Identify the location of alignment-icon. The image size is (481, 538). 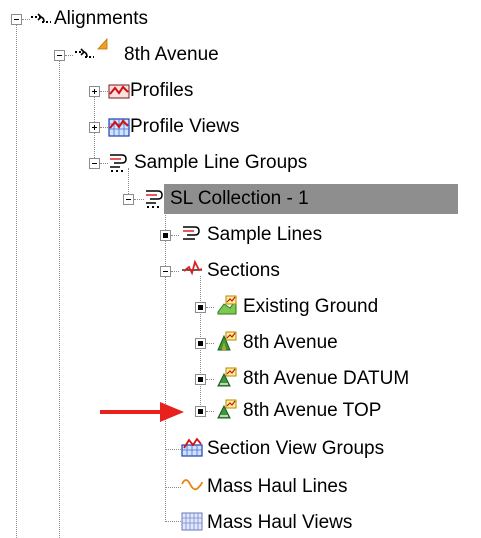
(84, 53).